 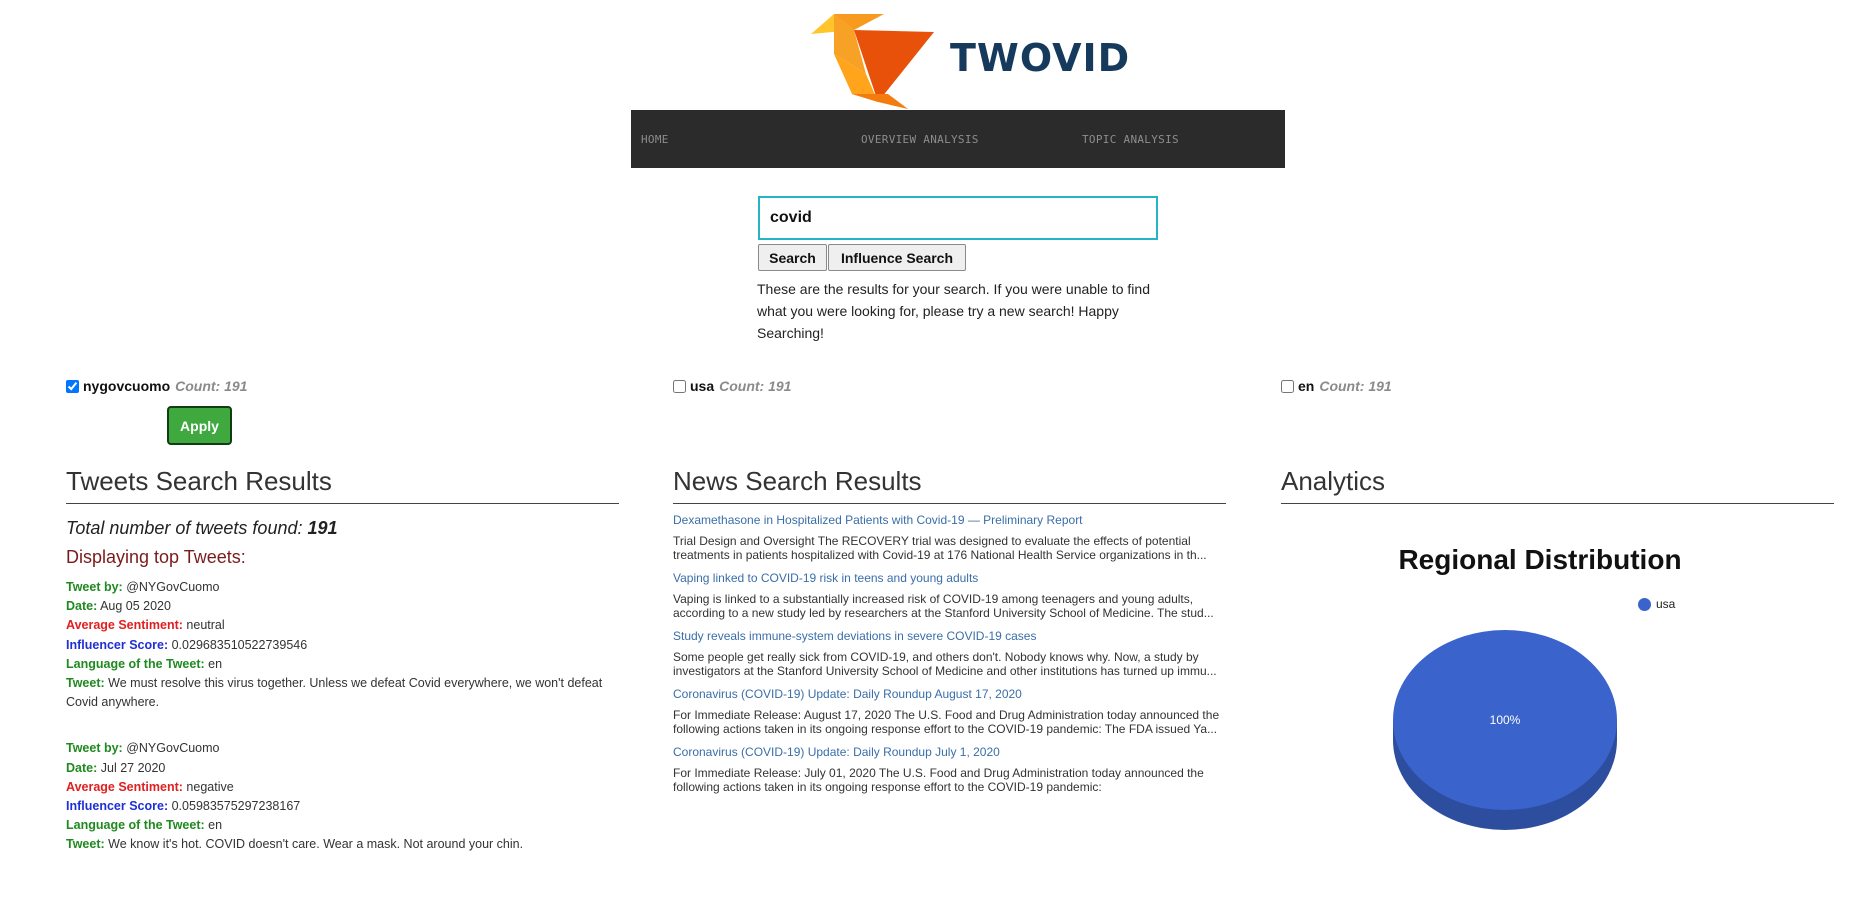 What do you see at coordinates (1130, 139) in the screenshot?
I see `nav-topic-analysis: TOPIC ANALYSIS` at bounding box center [1130, 139].